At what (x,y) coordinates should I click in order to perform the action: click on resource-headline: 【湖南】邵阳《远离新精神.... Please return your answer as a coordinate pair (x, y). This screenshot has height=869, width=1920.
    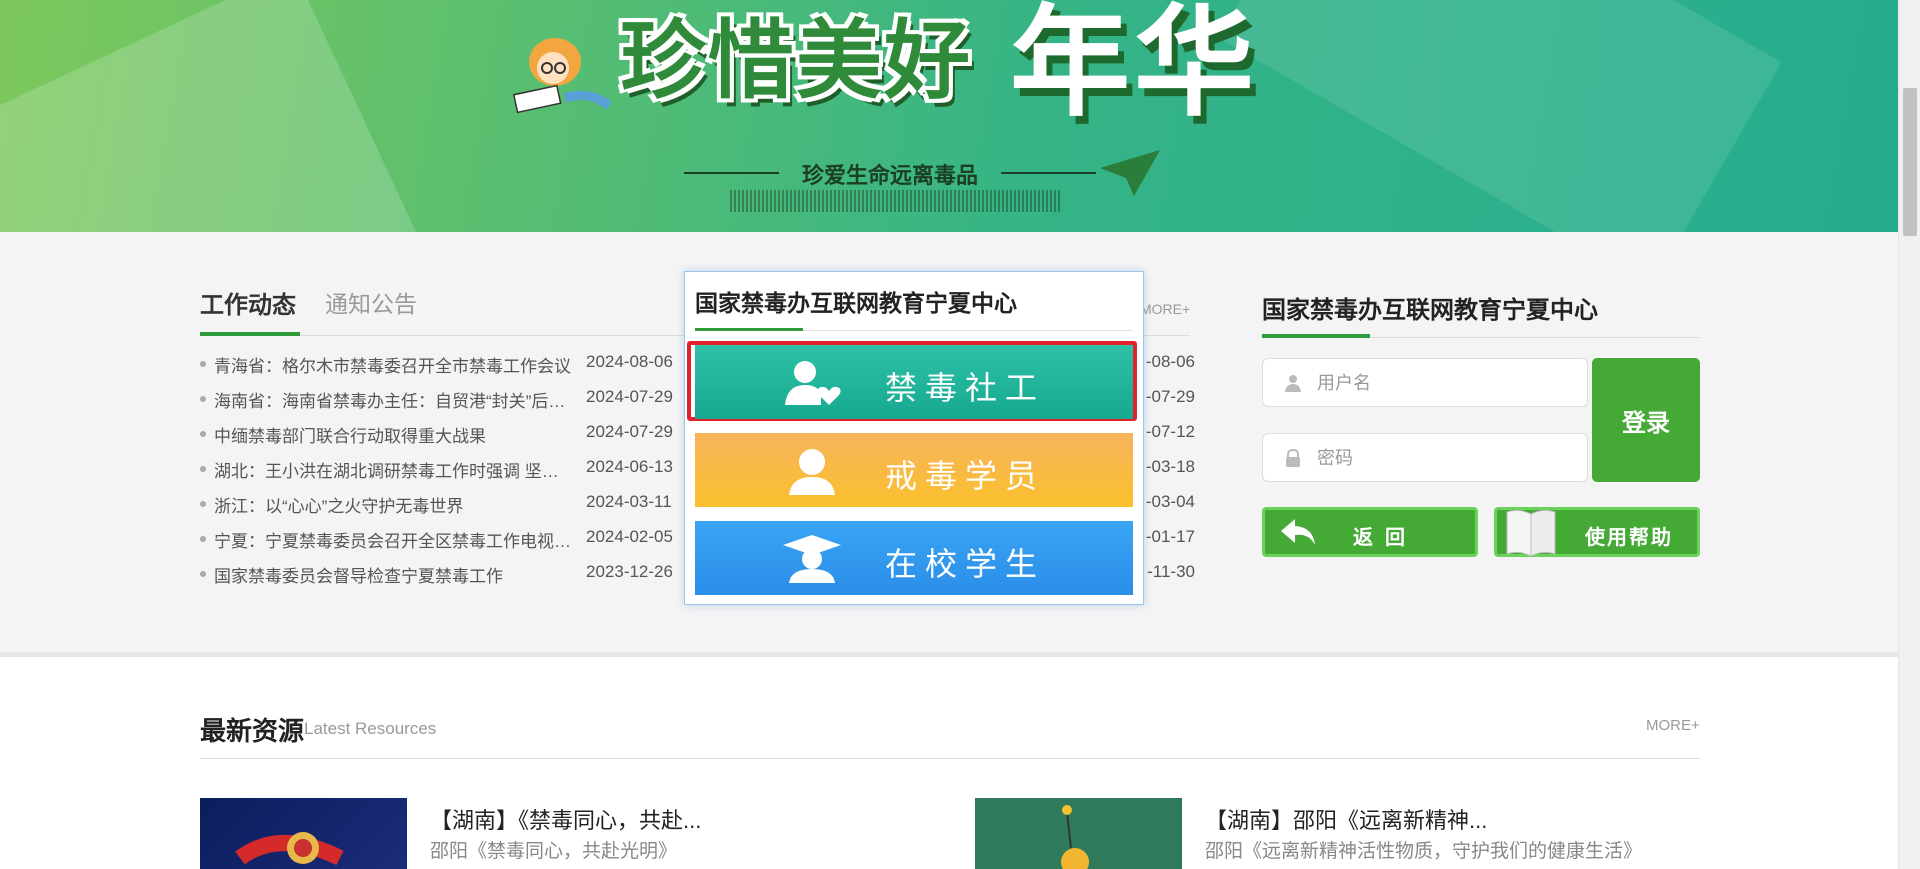
    Looking at the image, I should click on (1346, 819).